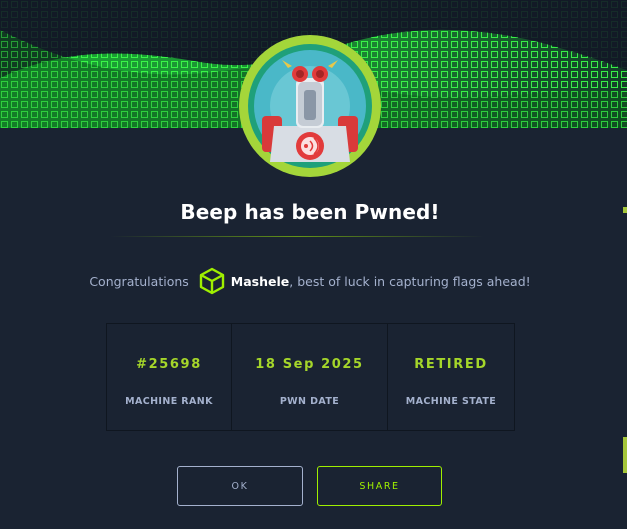  I want to click on machine-avatar, so click(310, 106).